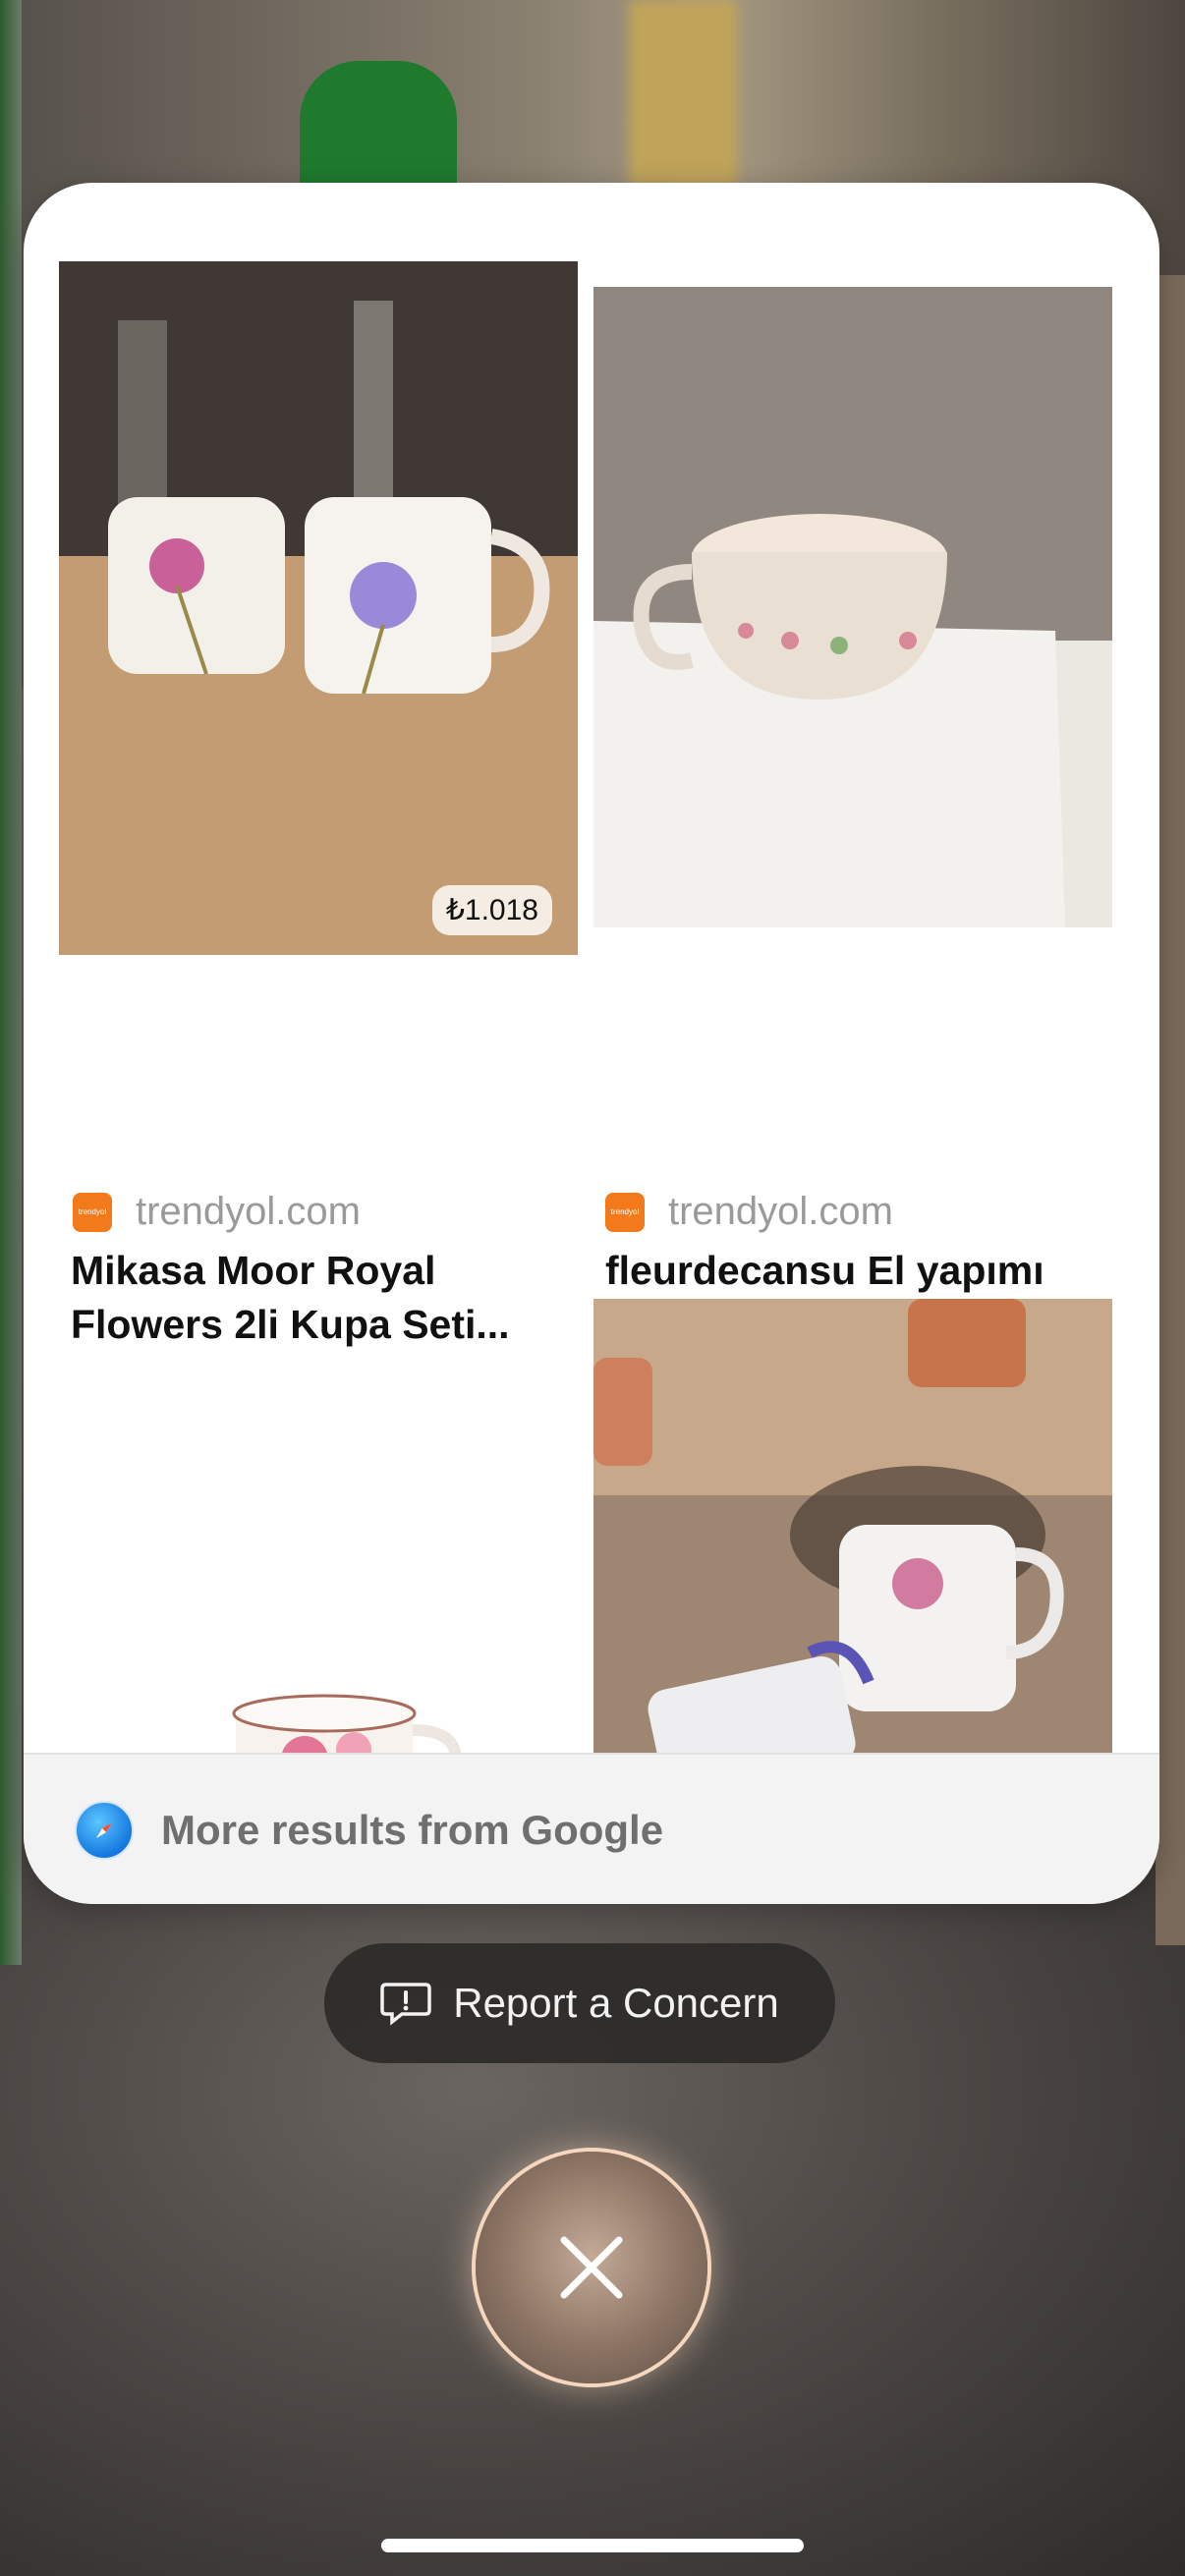 Image resolution: width=1185 pixels, height=2576 pixels. What do you see at coordinates (492, 910) in the screenshot?
I see `price-badge: ₺1.018` at bounding box center [492, 910].